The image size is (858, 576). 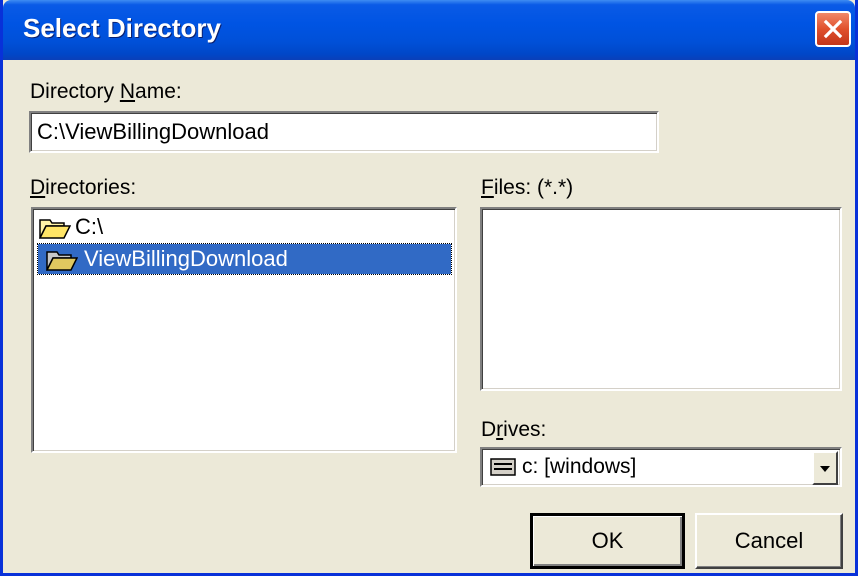 I want to click on files-label: Files: (*.*), so click(x=527, y=187).